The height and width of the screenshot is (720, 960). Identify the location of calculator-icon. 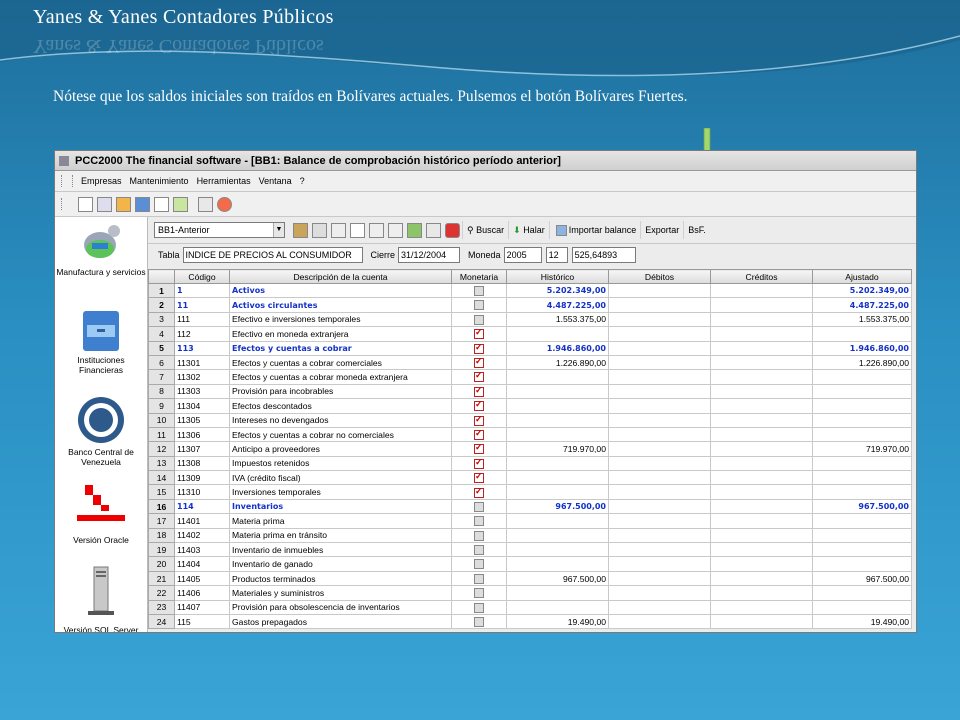
(205, 204).